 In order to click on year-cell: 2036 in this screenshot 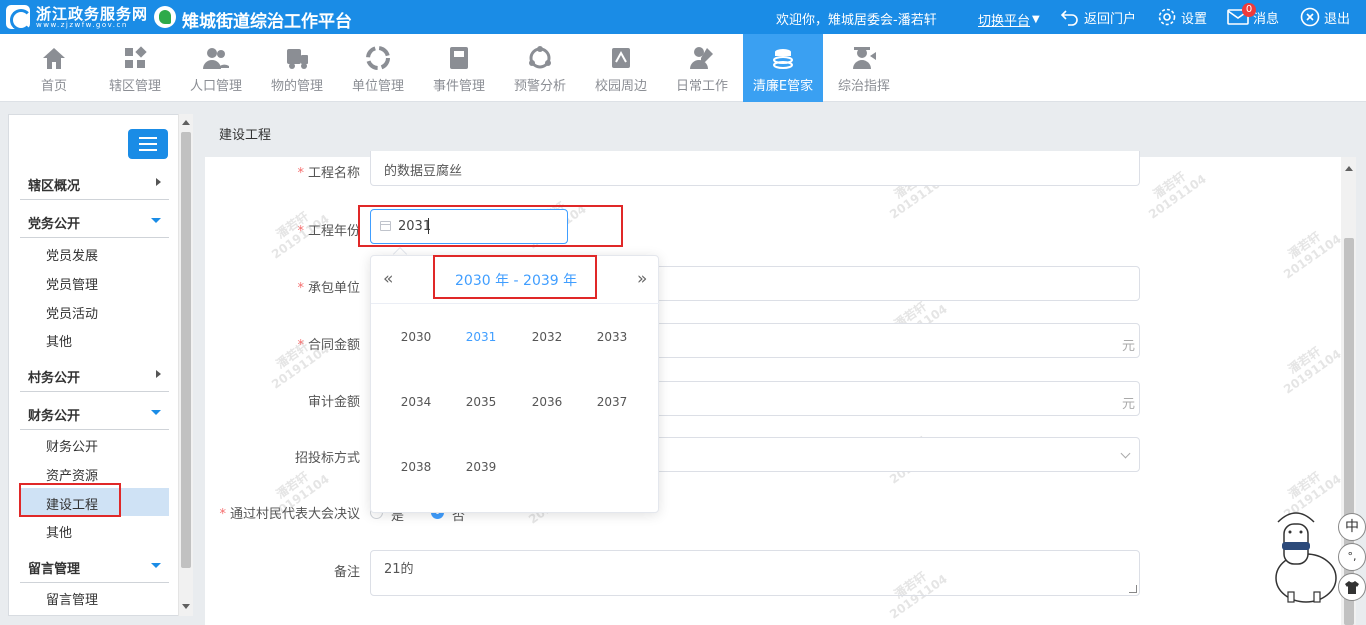, I will do `click(547, 402)`.